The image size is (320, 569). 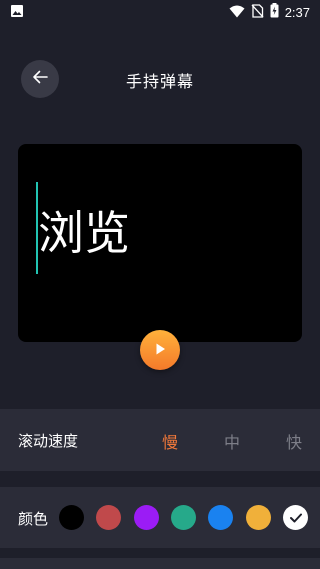 What do you see at coordinates (170, 441) in the screenshot?
I see `speed-option-slow: 慢` at bounding box center [170, 441].